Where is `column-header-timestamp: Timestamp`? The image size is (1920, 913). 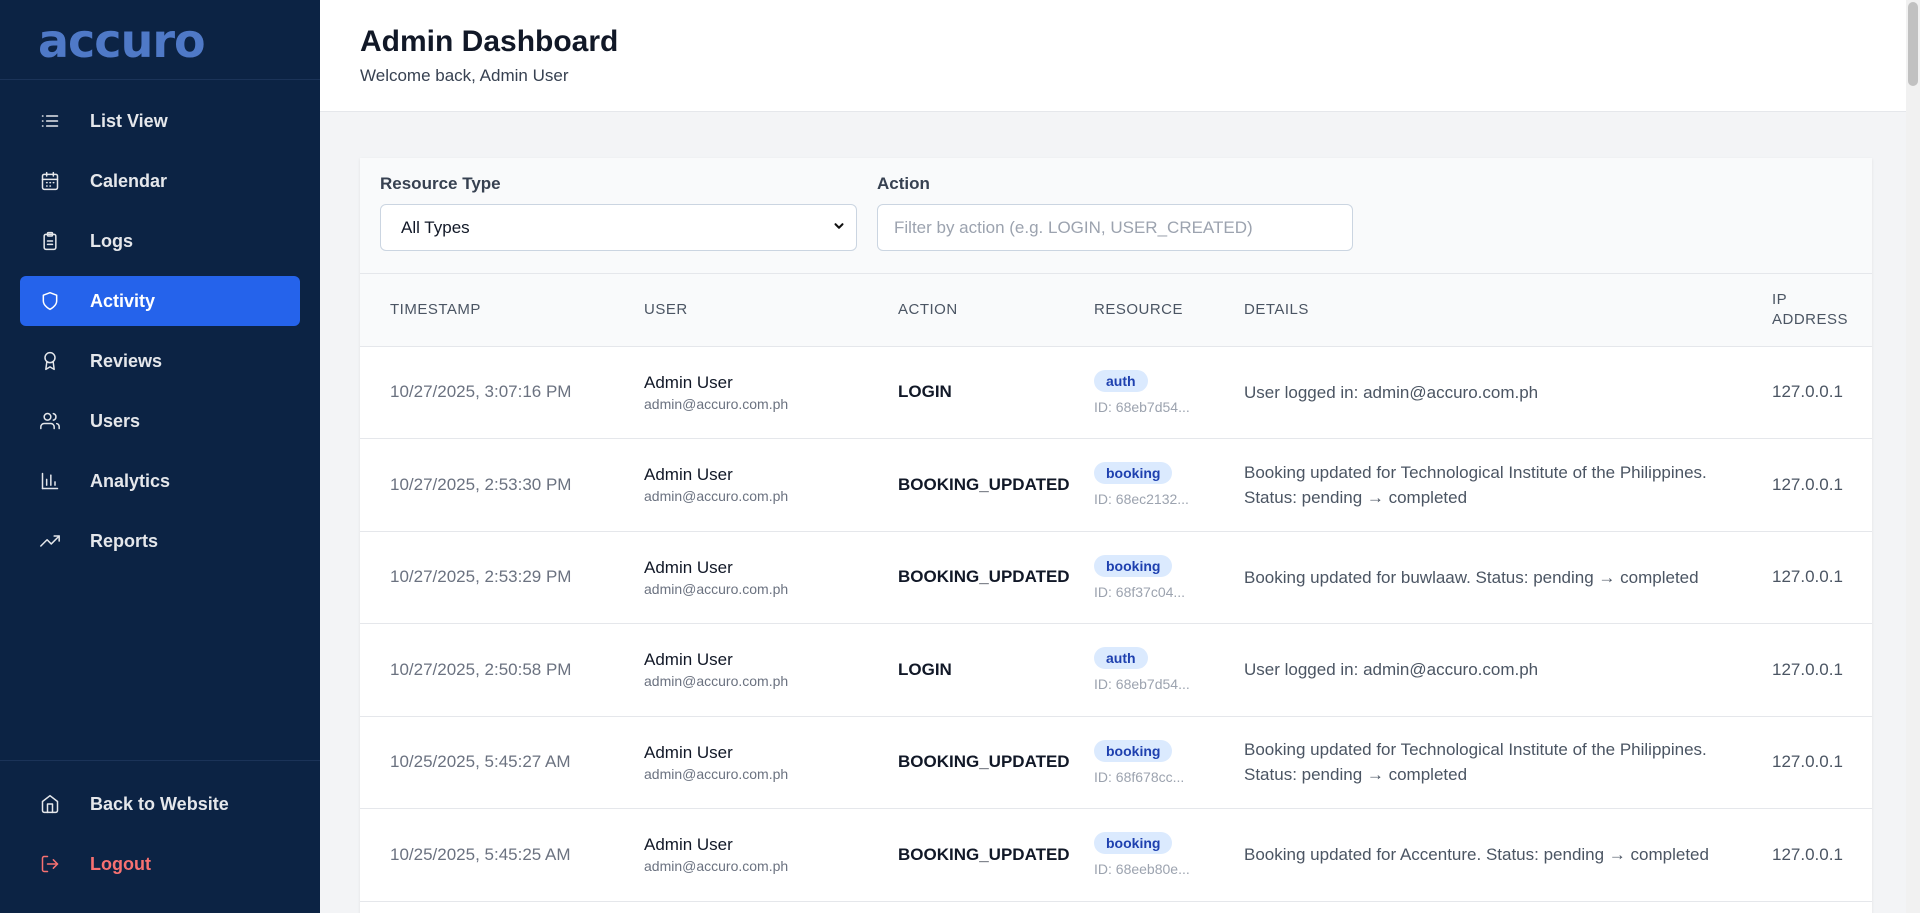 column-header-timestamp: Timestamp is located at coordinates (487, 310).